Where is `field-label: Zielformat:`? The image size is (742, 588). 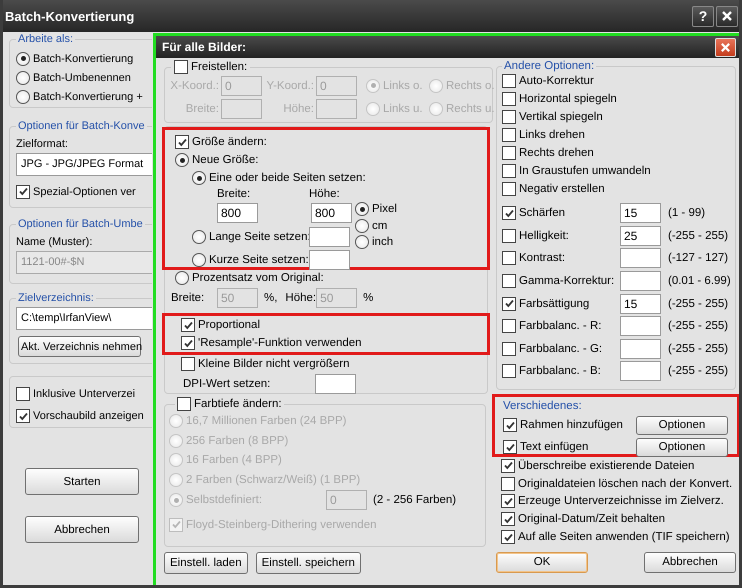 field-label: Zielformat: is located at coordinates (42, 144).